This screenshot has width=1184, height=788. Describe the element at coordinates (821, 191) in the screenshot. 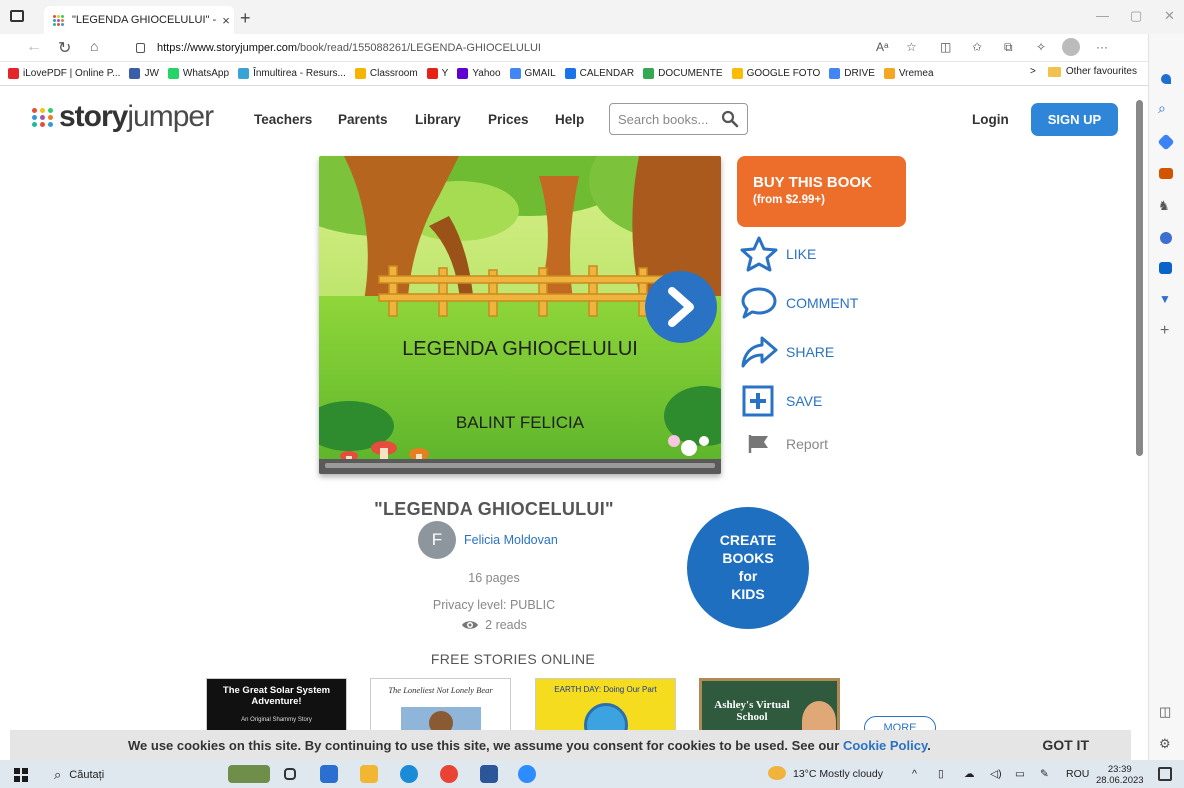

I see `buy-book-button: BUY THIS BOOK (from $2.99+)` at that location.